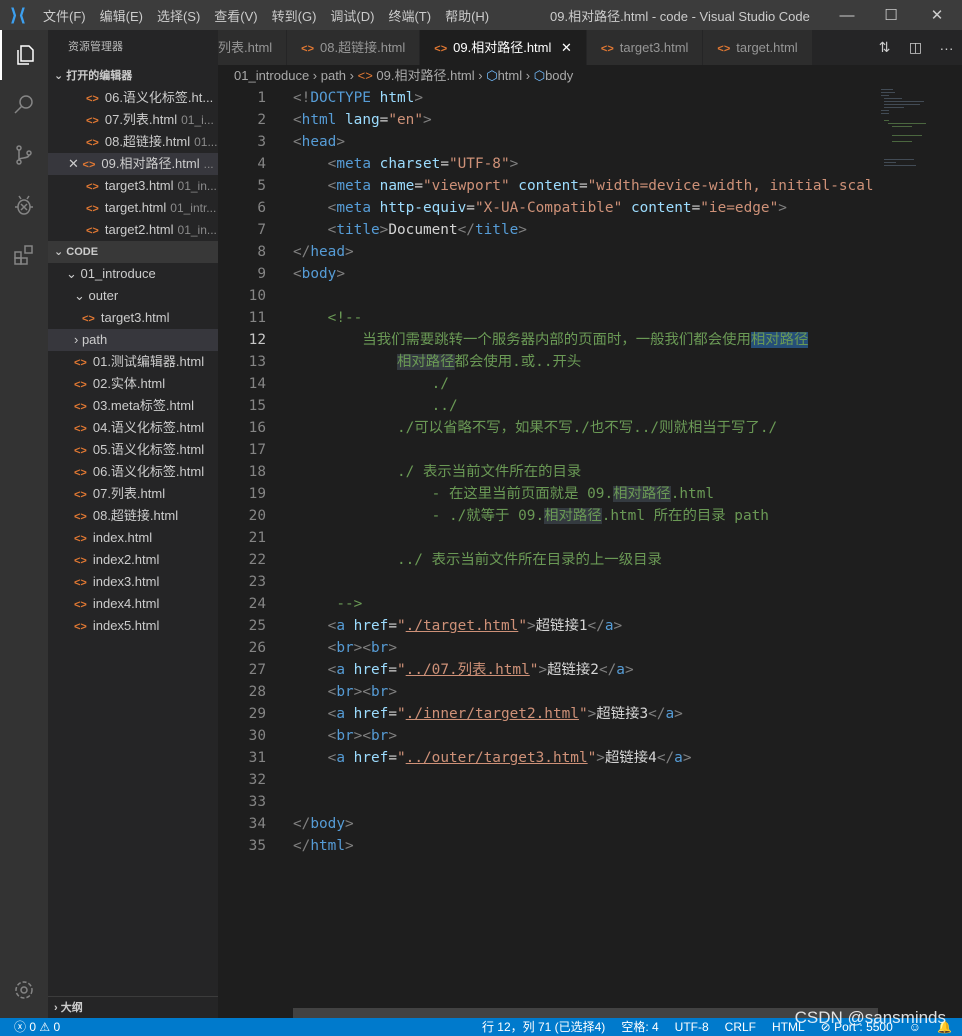  What do you see at coordinates (133, 384) in the screenshot?
I see `file-item: <> 02.实体.html` at bounding box center [133, 384].